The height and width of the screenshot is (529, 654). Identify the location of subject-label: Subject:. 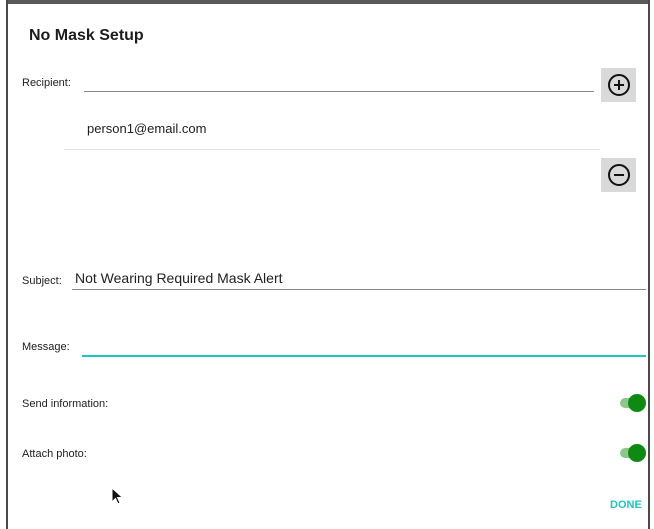
(42, 281).